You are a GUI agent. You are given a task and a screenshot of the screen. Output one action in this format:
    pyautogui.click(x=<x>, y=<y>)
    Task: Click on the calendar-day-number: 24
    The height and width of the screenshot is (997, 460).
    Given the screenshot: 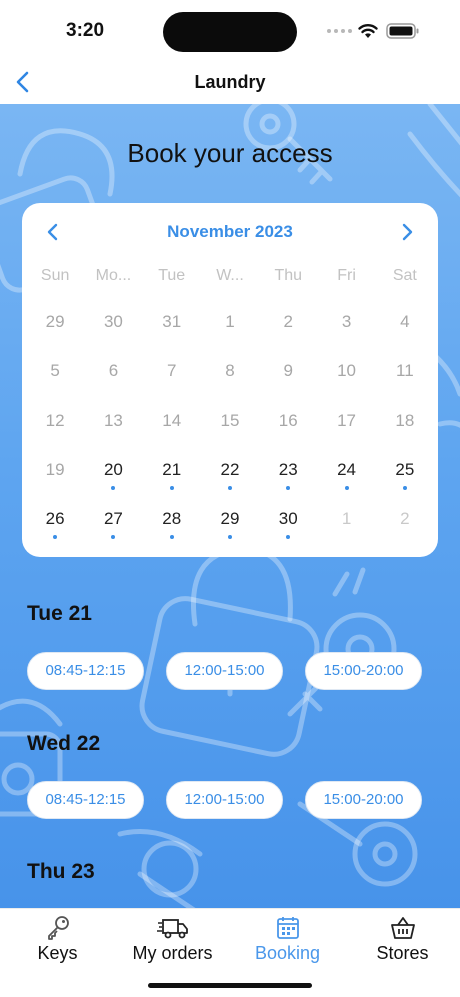 What is the action you would take?
    pyautogui.click(x=346, y=469)
    